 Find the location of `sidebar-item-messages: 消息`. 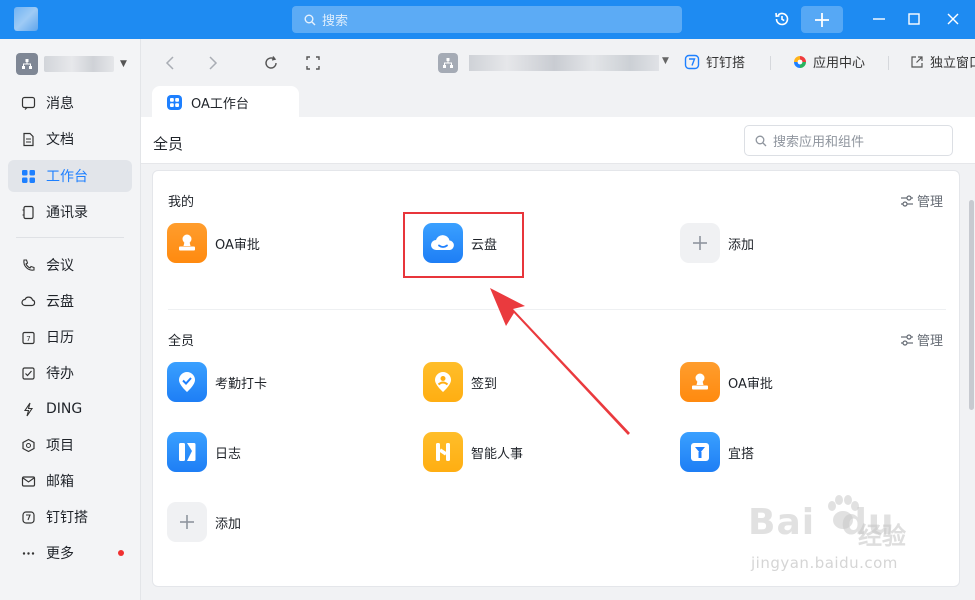

sidebar-item-messages: 消息 is located at coordinates (70, 103).